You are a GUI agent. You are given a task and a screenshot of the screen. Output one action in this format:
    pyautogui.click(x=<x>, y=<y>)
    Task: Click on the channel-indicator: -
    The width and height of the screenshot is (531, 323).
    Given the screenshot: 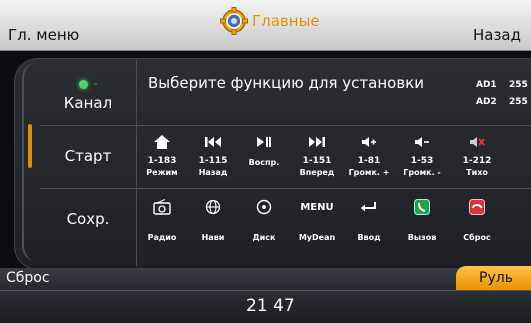 What is the action you would take?
    pyautogui.click(x=88, y=84)
    